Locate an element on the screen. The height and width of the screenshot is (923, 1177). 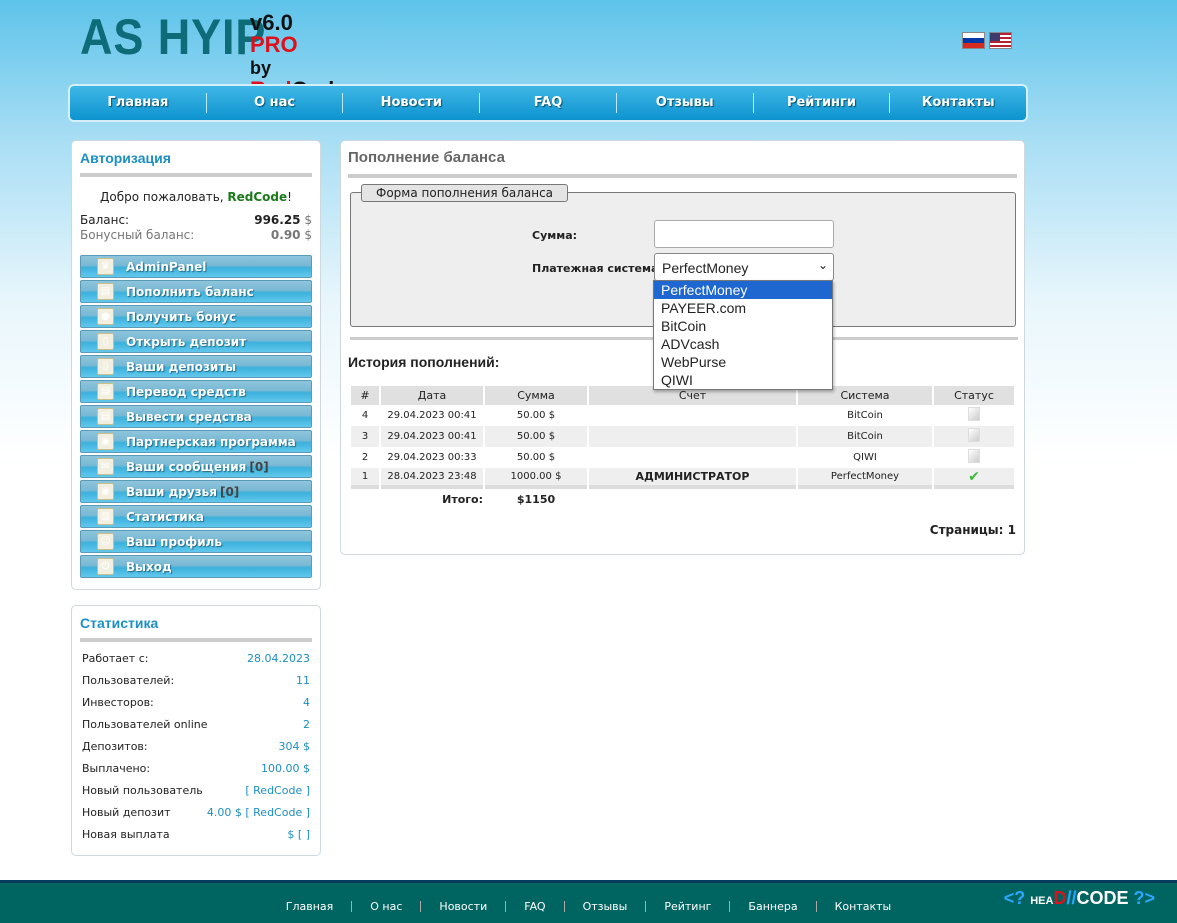
column-header: Сумма is located at coordinates (536, 395).